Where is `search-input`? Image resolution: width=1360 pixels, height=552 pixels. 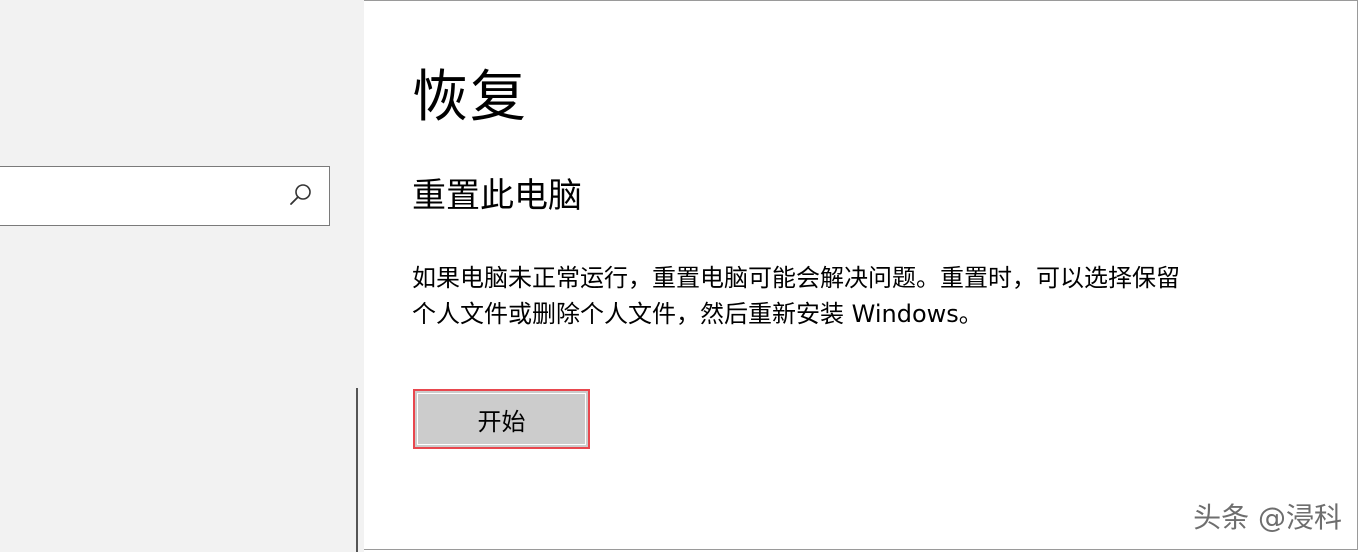 search-input is located at coordinates (141, 197).